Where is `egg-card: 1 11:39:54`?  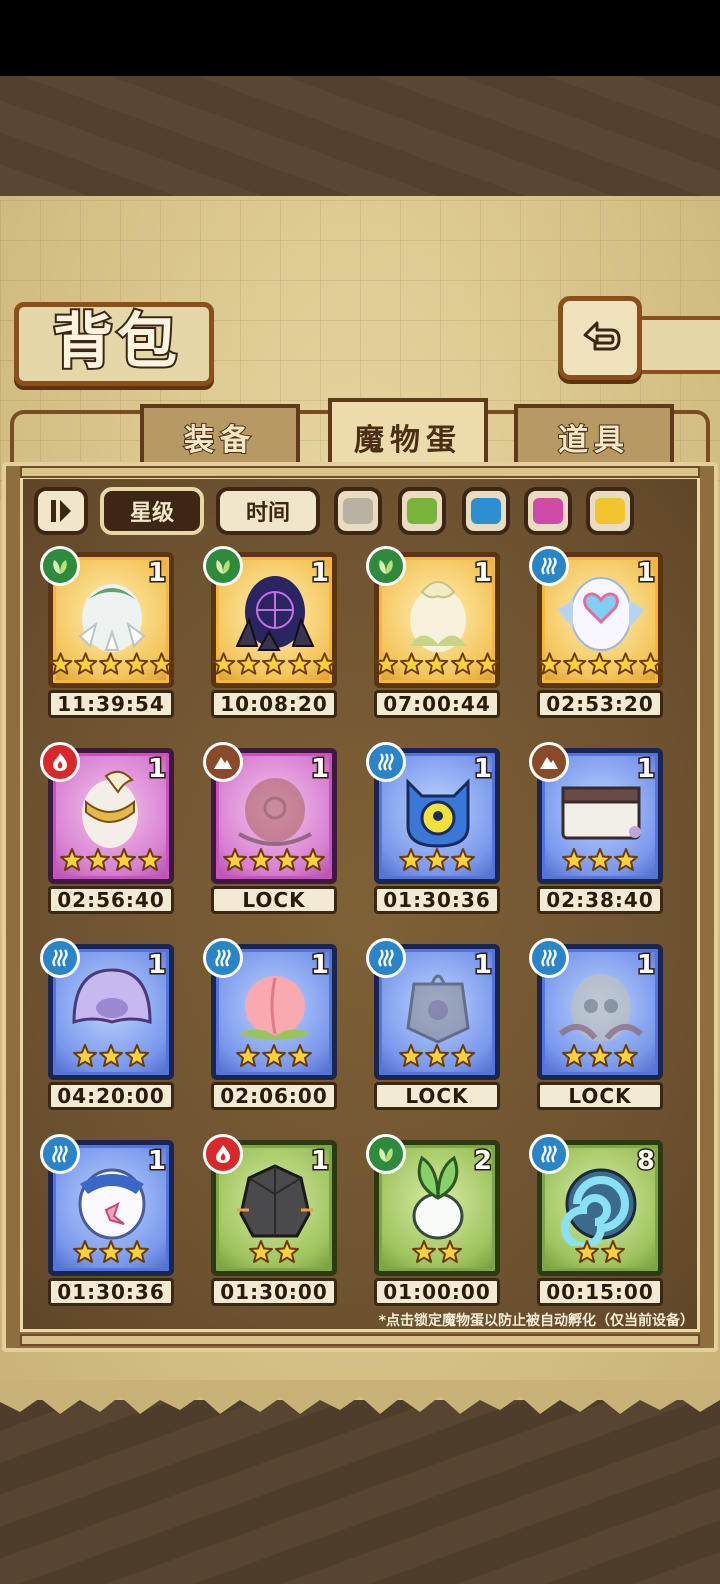
egg-card: 1 11:39:54 is located at coordinates (107, 632).